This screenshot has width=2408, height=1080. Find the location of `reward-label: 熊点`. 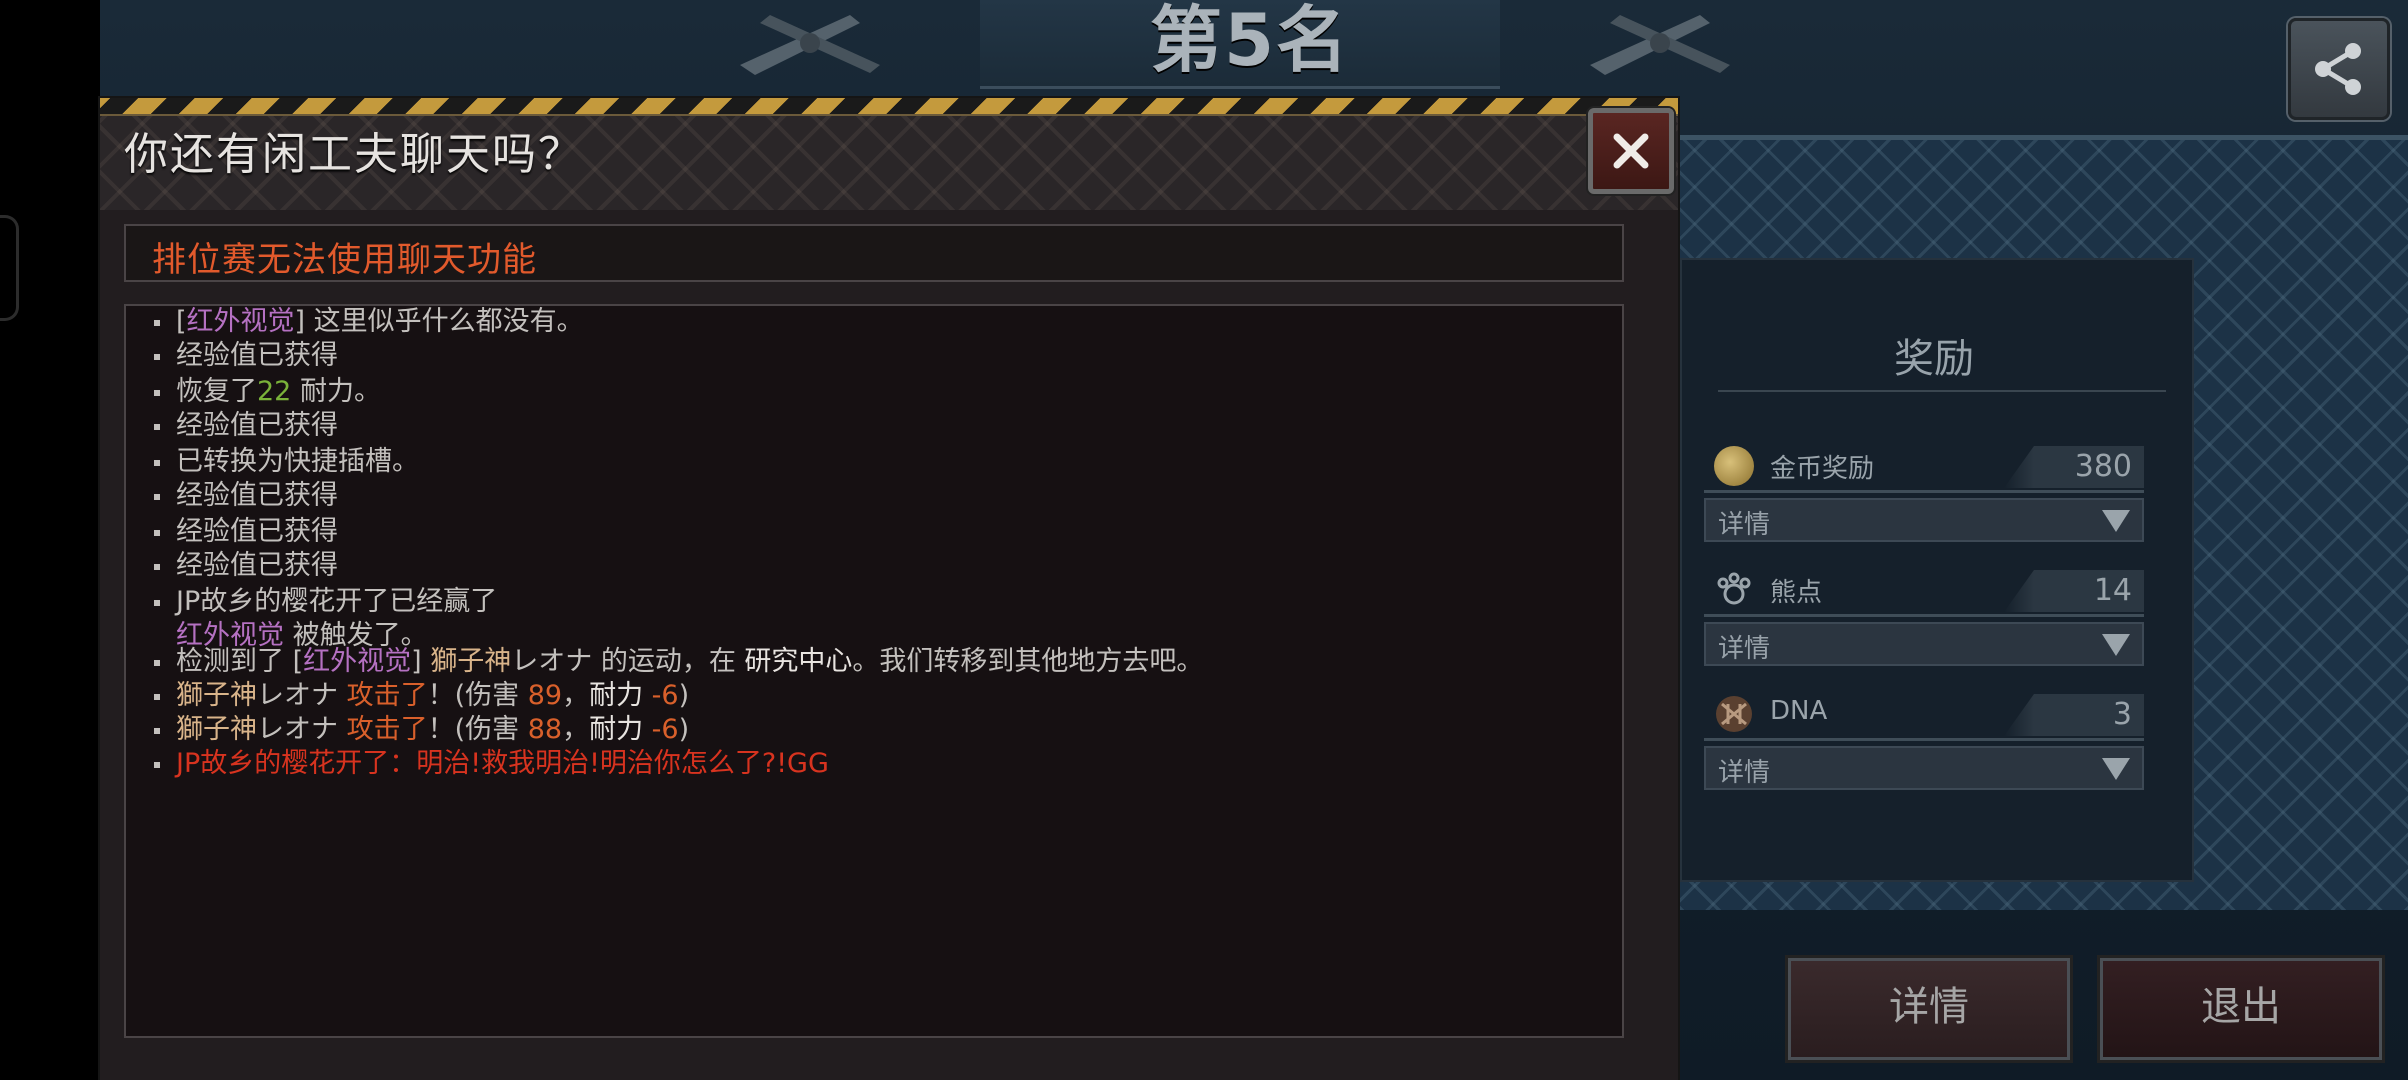

reward-label: 熊点 is located at coordinates (1796, 593).